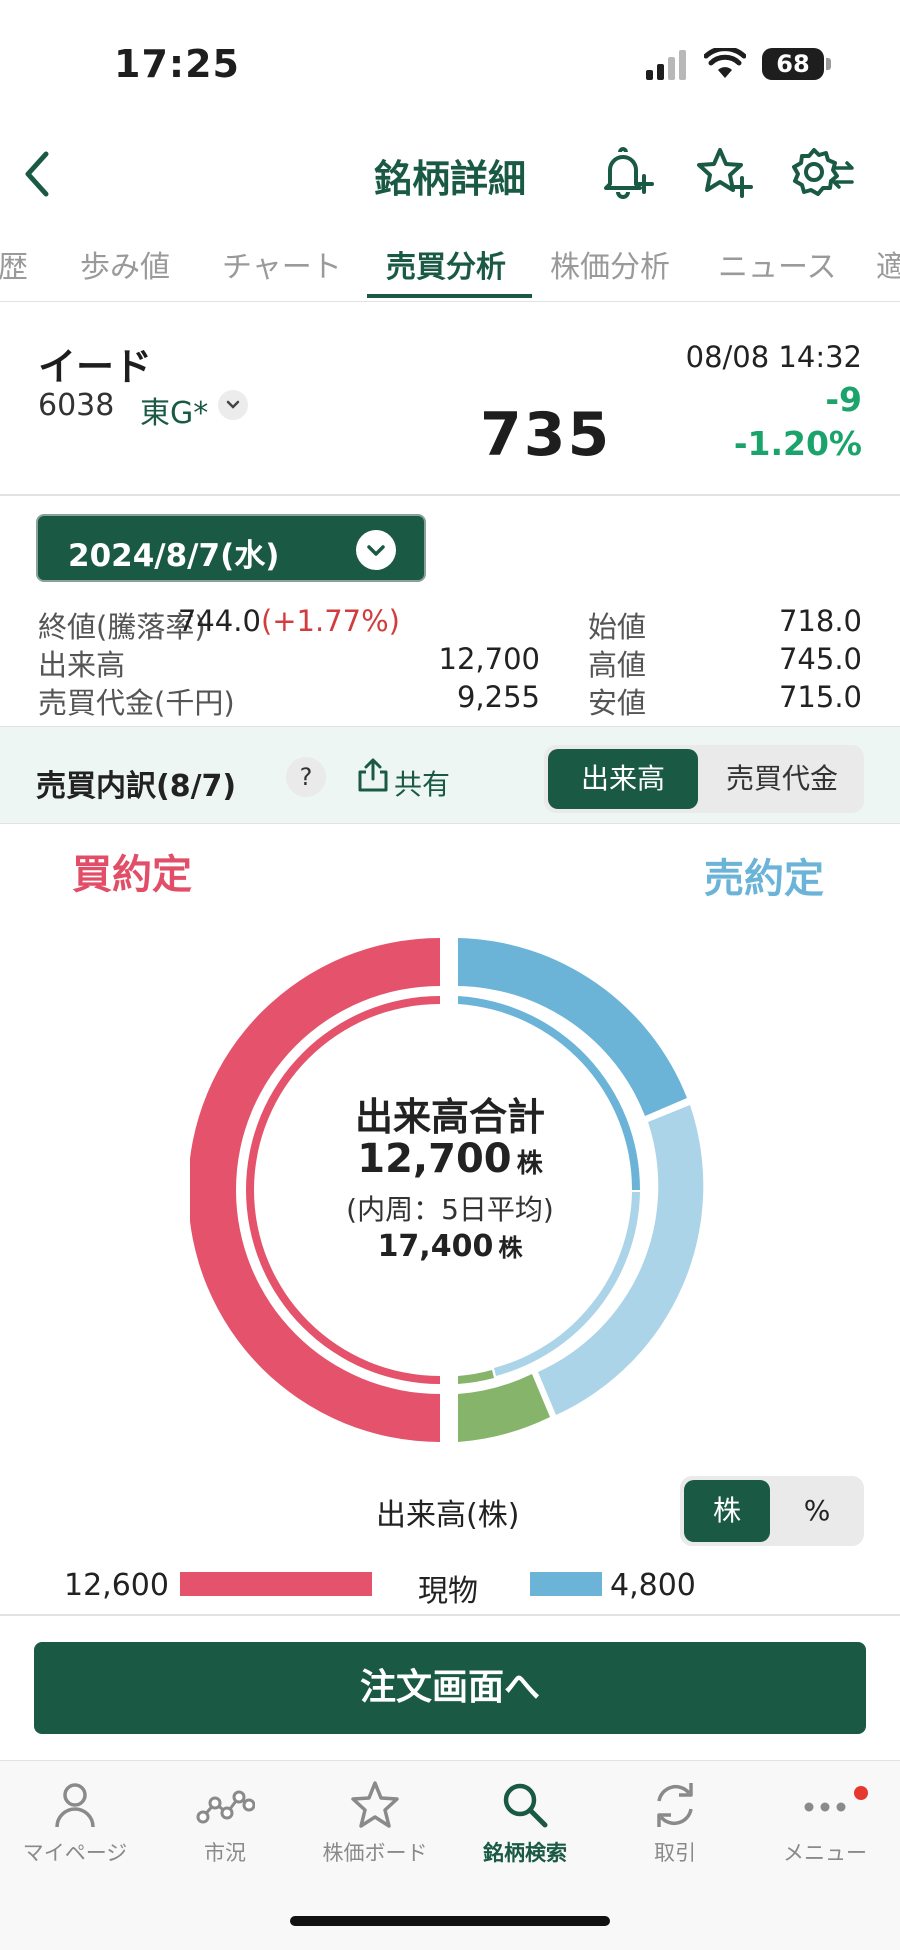 The image size is (900, 1950). What do you see at coordinates (888, 264) in the screenshot?
I see `tab-more: 適` at bounding box center [888, 264].